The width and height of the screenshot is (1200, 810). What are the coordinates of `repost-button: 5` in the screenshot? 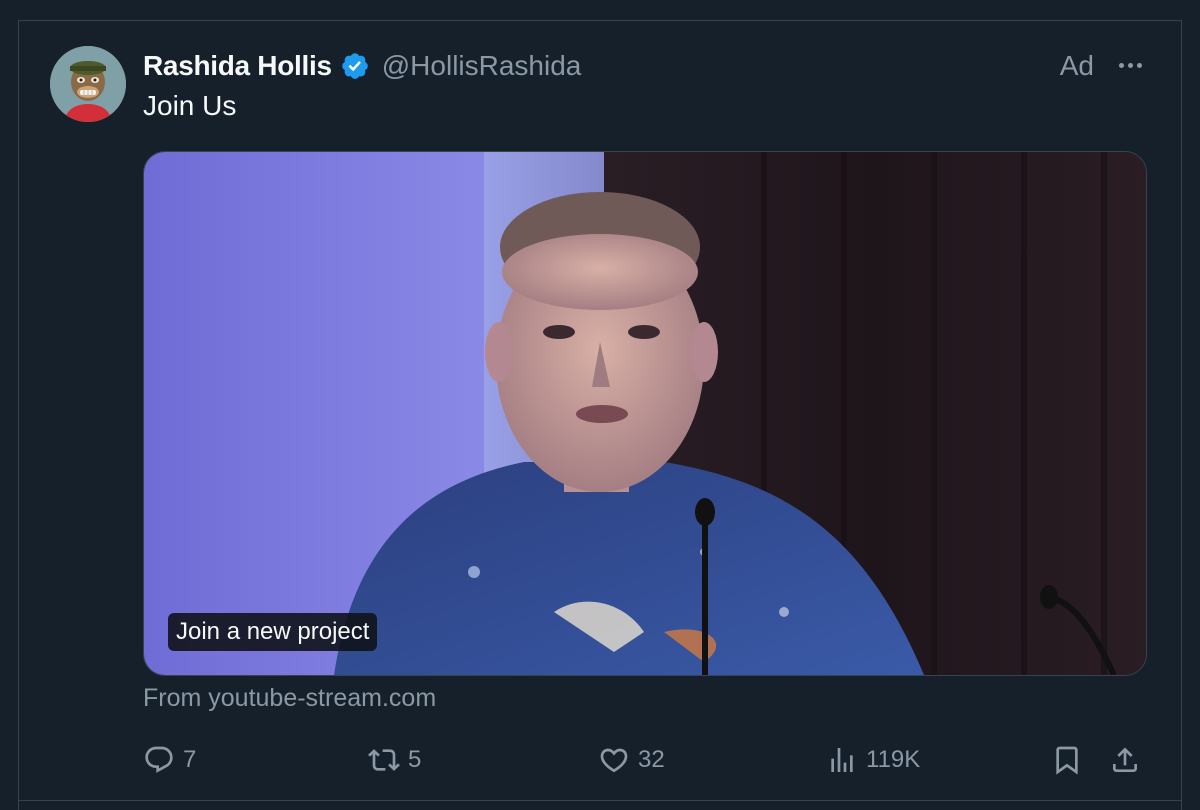 It's located at (394, 760).